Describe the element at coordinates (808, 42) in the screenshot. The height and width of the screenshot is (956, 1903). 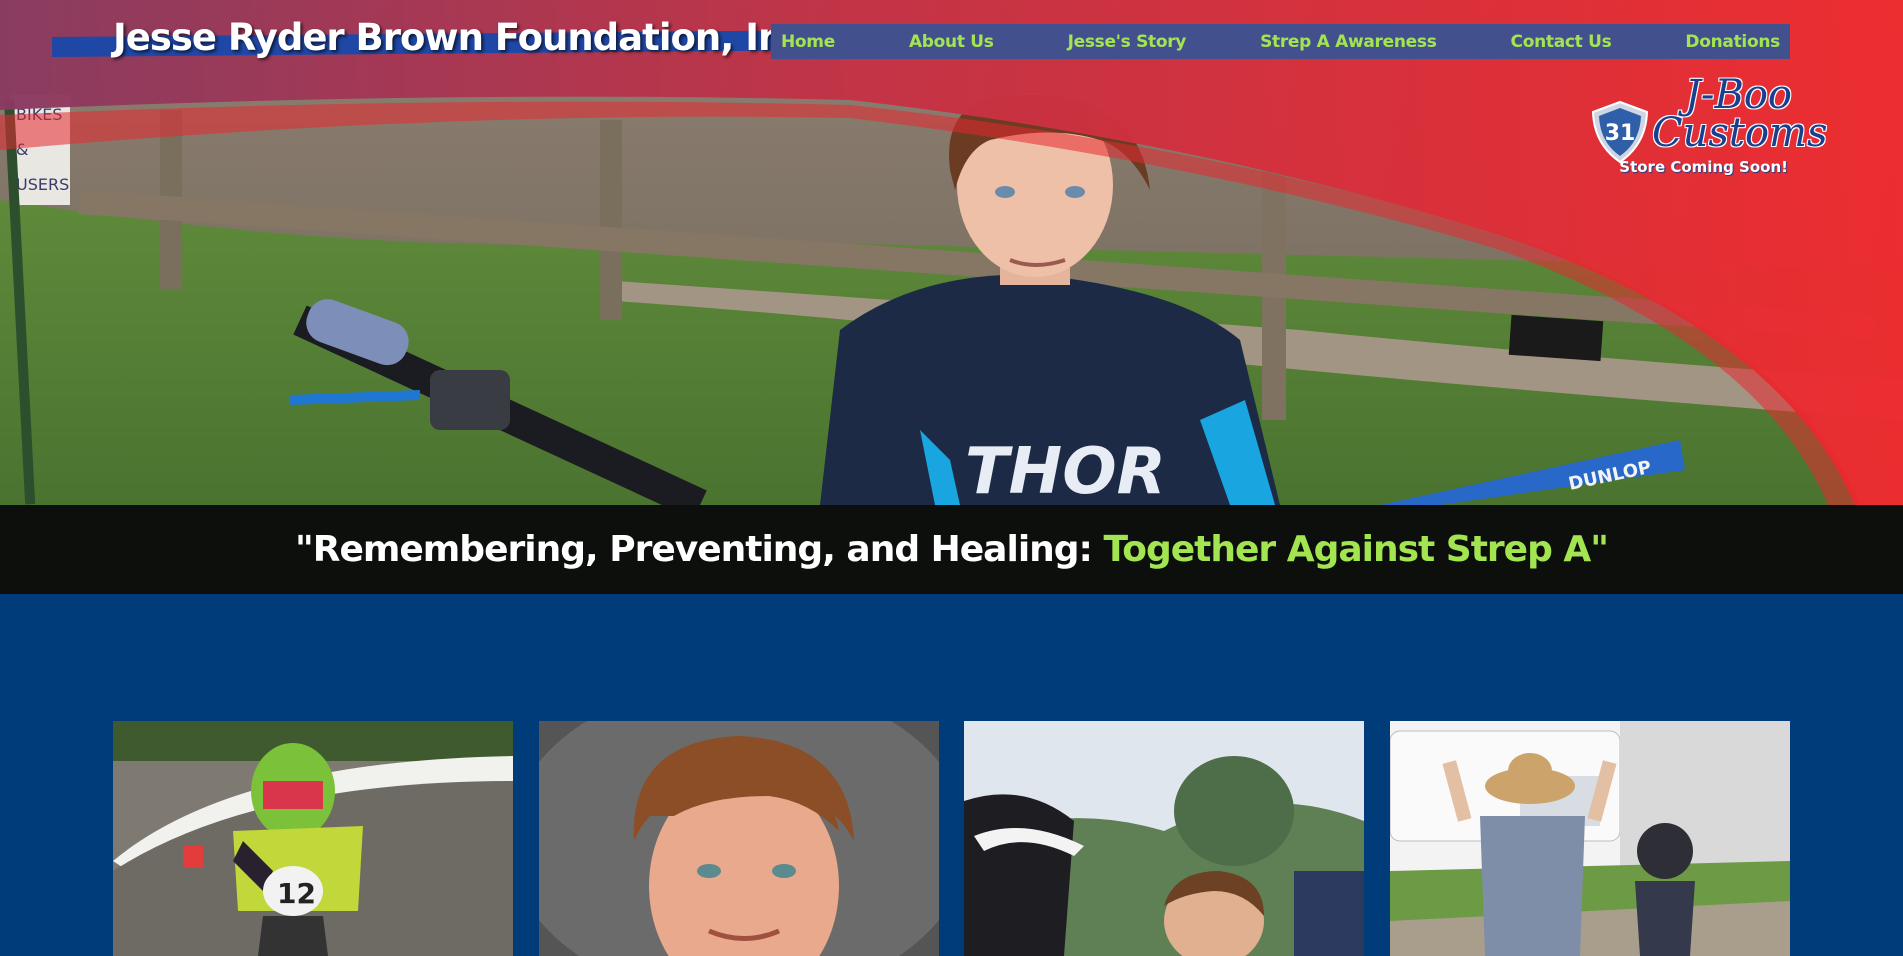
I see `nav-home: Home` at that location.